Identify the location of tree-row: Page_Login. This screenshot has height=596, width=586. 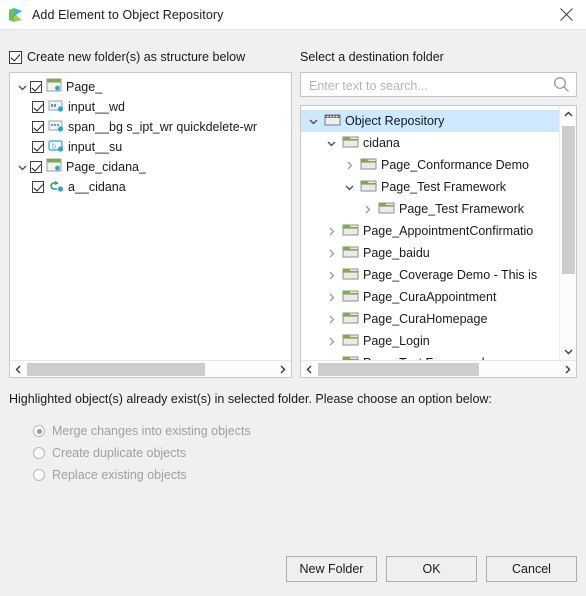
(430, 341).